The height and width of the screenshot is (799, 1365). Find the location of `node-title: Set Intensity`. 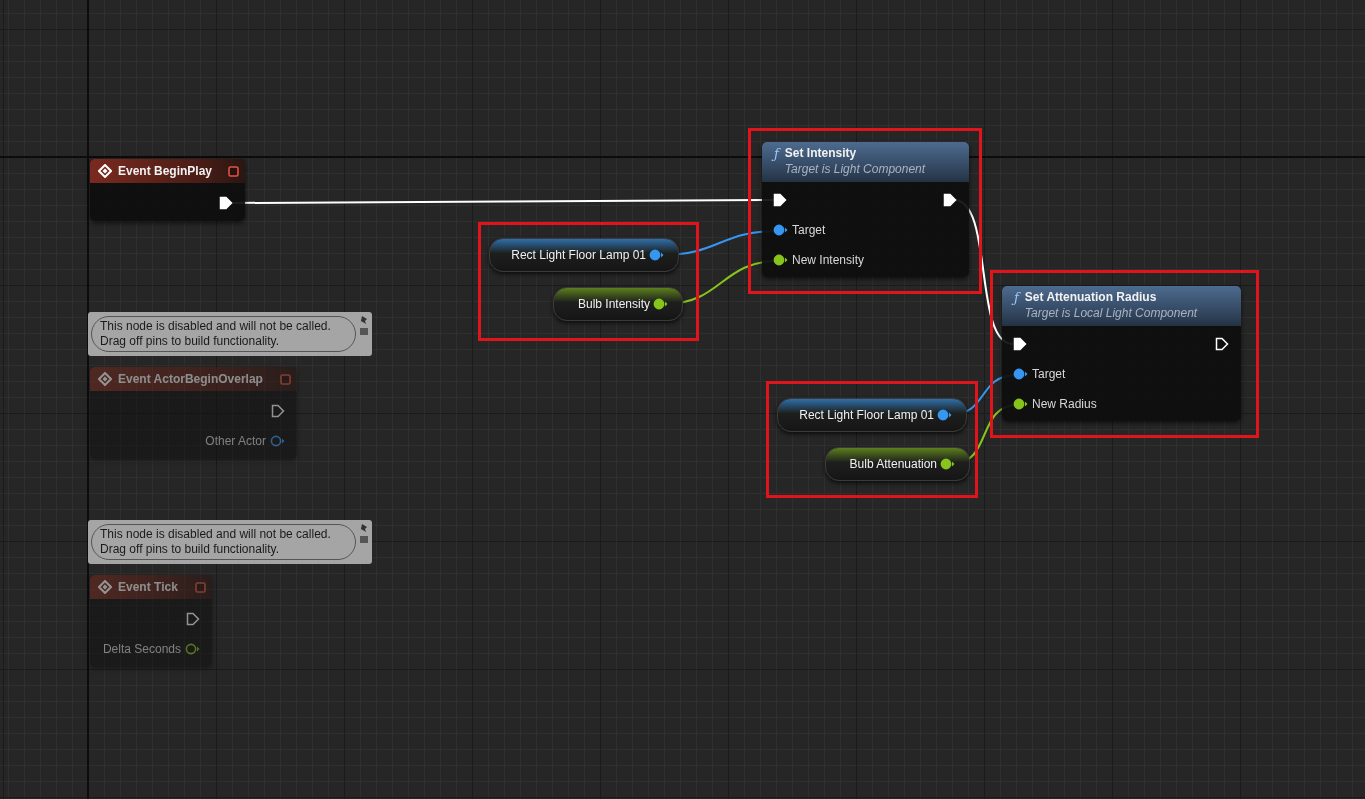

node-title: Set Intensity is located at coordinates (821, 153).